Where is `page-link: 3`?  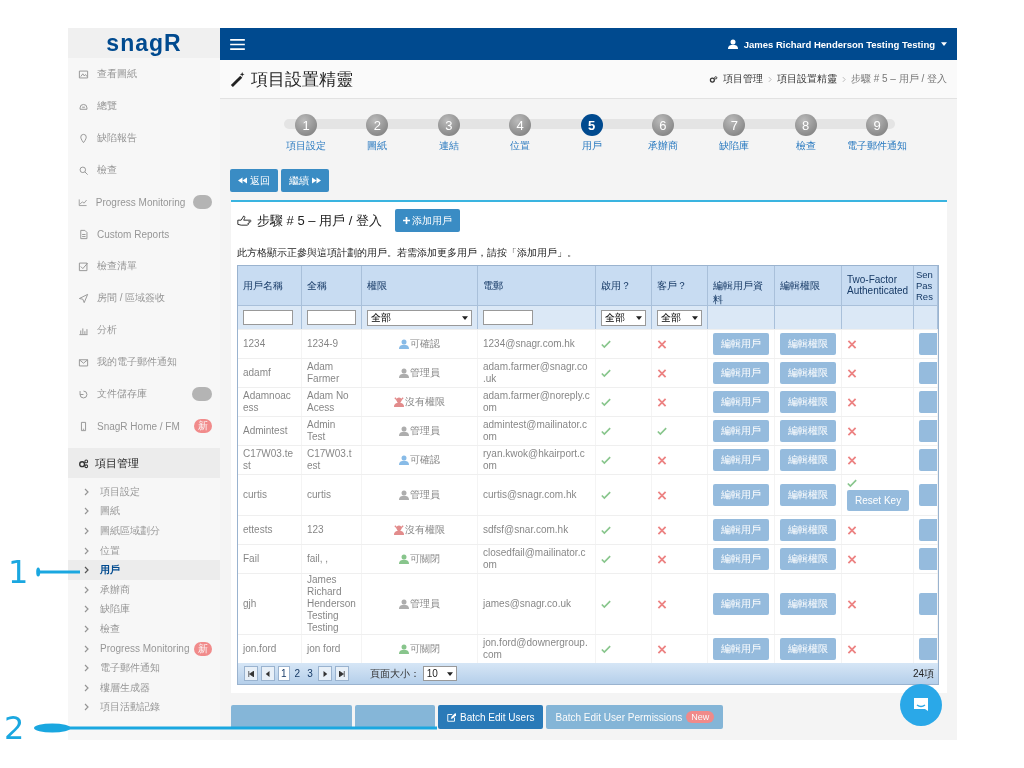
page-link: 3 is located at coordinates (310, 673).